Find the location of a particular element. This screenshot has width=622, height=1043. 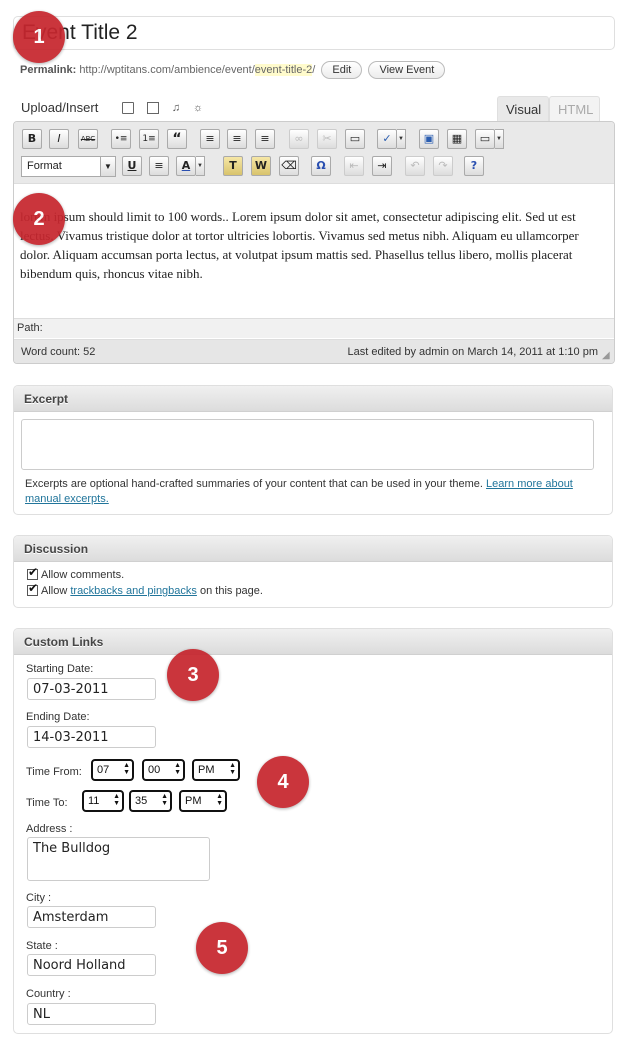

discussion-heading: Discussion is located at coordinates (313, 549).